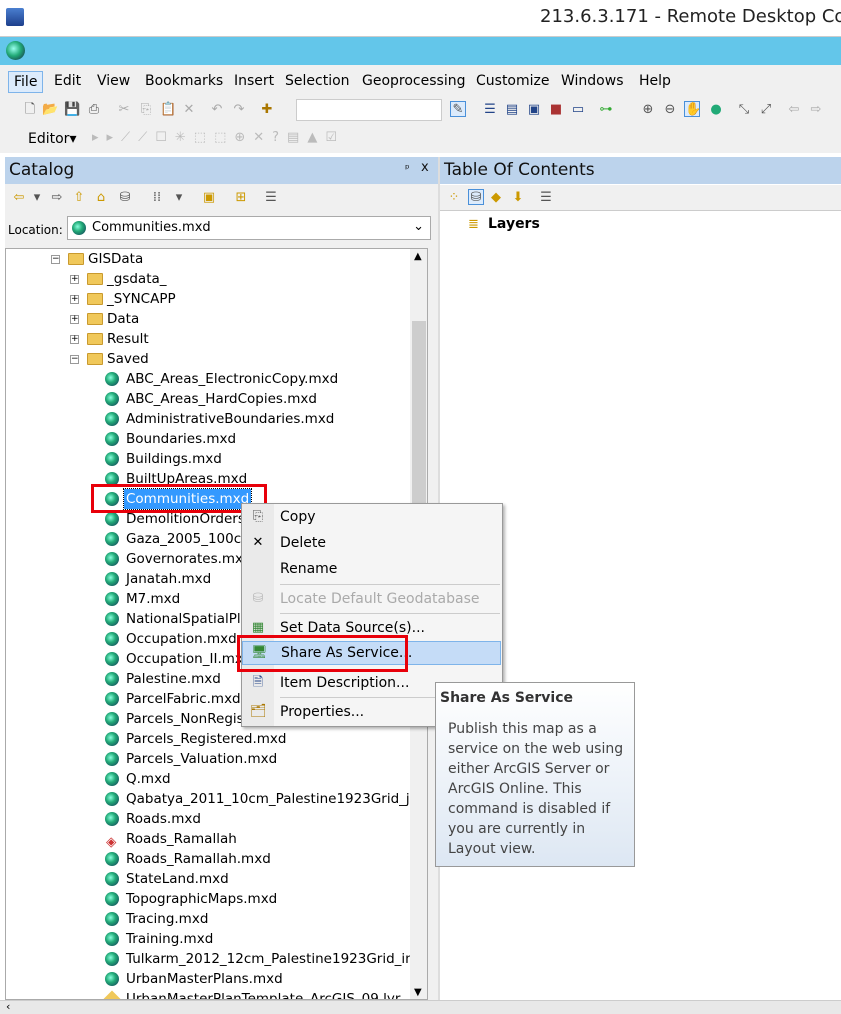 The image size is (841, 1014). What do you see at coordinates (546, 198) in the screenshot?
I see `toc-options-icon: ☰` at bounding box center [546, 198].